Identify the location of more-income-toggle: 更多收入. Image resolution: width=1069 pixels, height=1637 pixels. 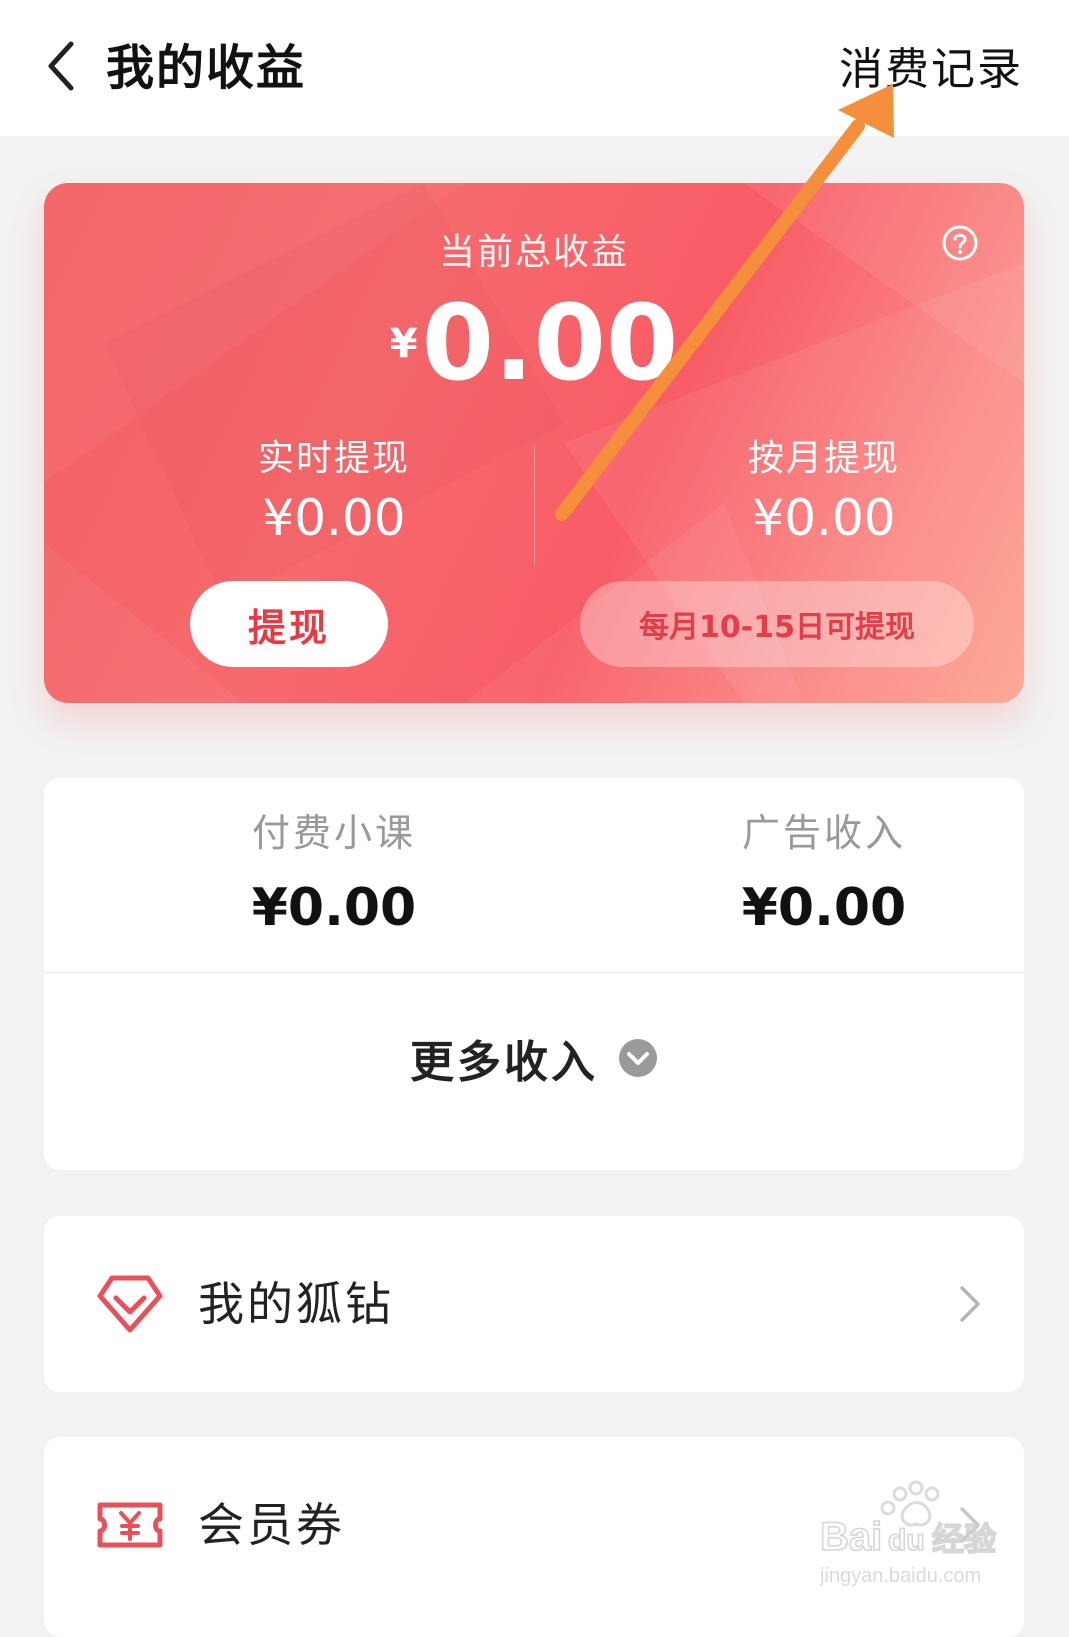
(534, 1058).